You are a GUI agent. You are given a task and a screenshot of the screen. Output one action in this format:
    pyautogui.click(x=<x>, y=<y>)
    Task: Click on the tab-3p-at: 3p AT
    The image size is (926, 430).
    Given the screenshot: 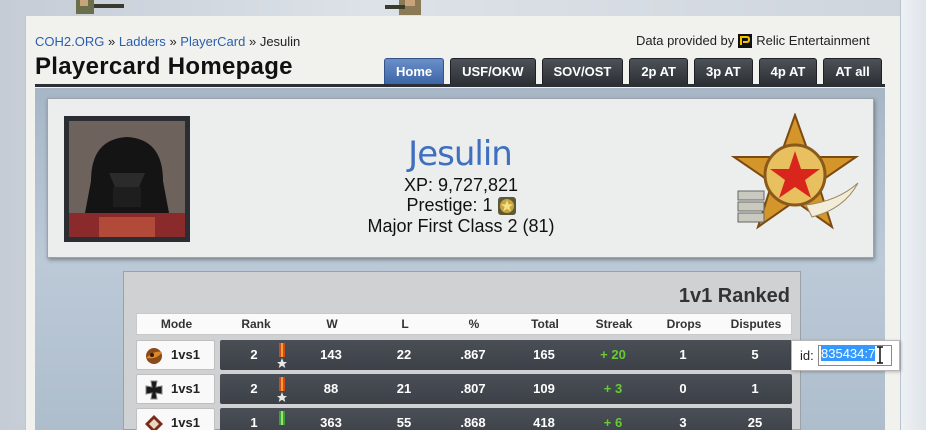 What is the action you would take?
    pyautogui.click(x=723, y=71)
    